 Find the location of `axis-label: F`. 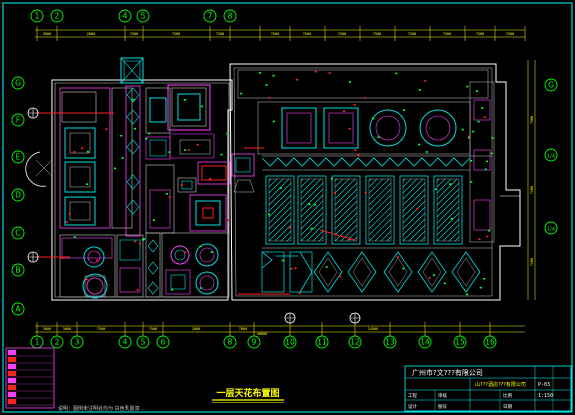

axis-label: F is located at coordinates (18, 120).